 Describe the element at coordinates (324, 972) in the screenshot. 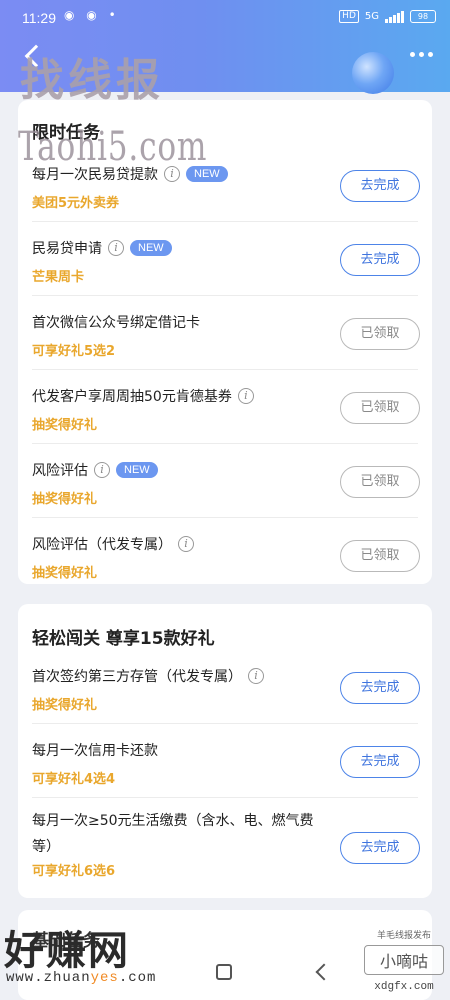

I see `nav-back-icon` at that location.